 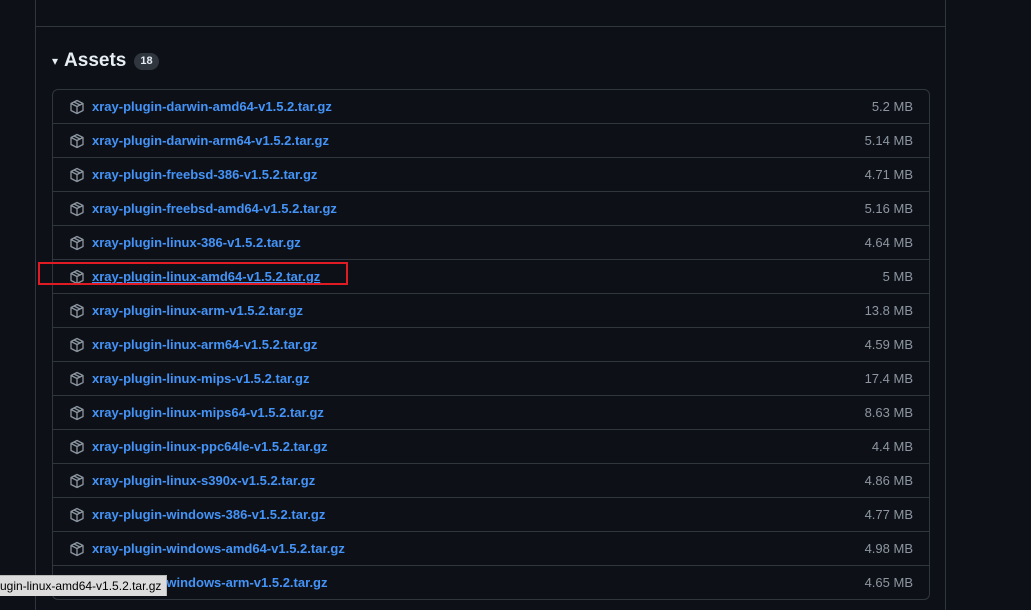 I want to click on asset-size: 8.63 MB, so click(x=889, y=412).